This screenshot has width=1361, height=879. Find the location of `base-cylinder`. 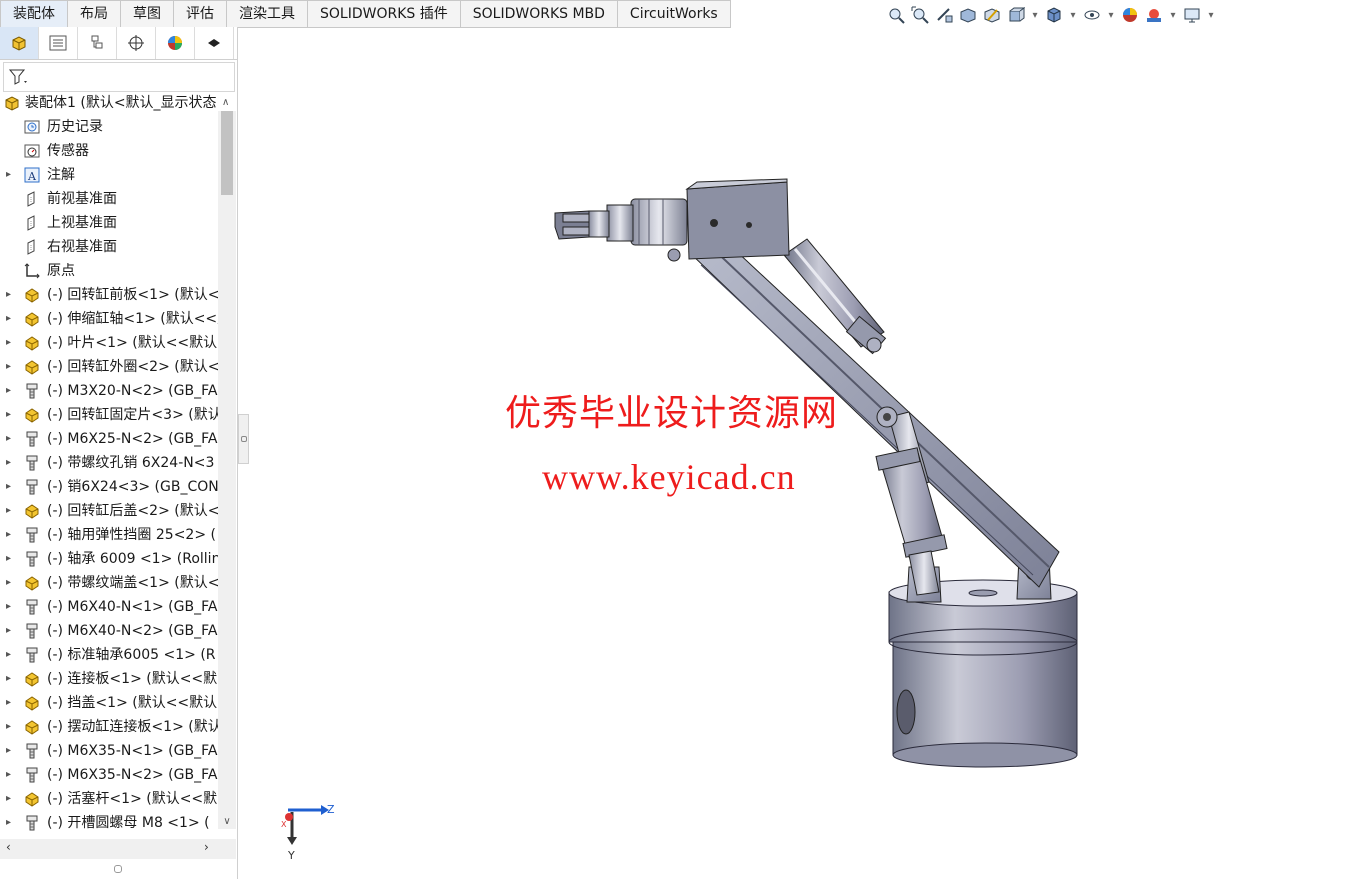

base-cylinder is located at coordinates (983, 673).